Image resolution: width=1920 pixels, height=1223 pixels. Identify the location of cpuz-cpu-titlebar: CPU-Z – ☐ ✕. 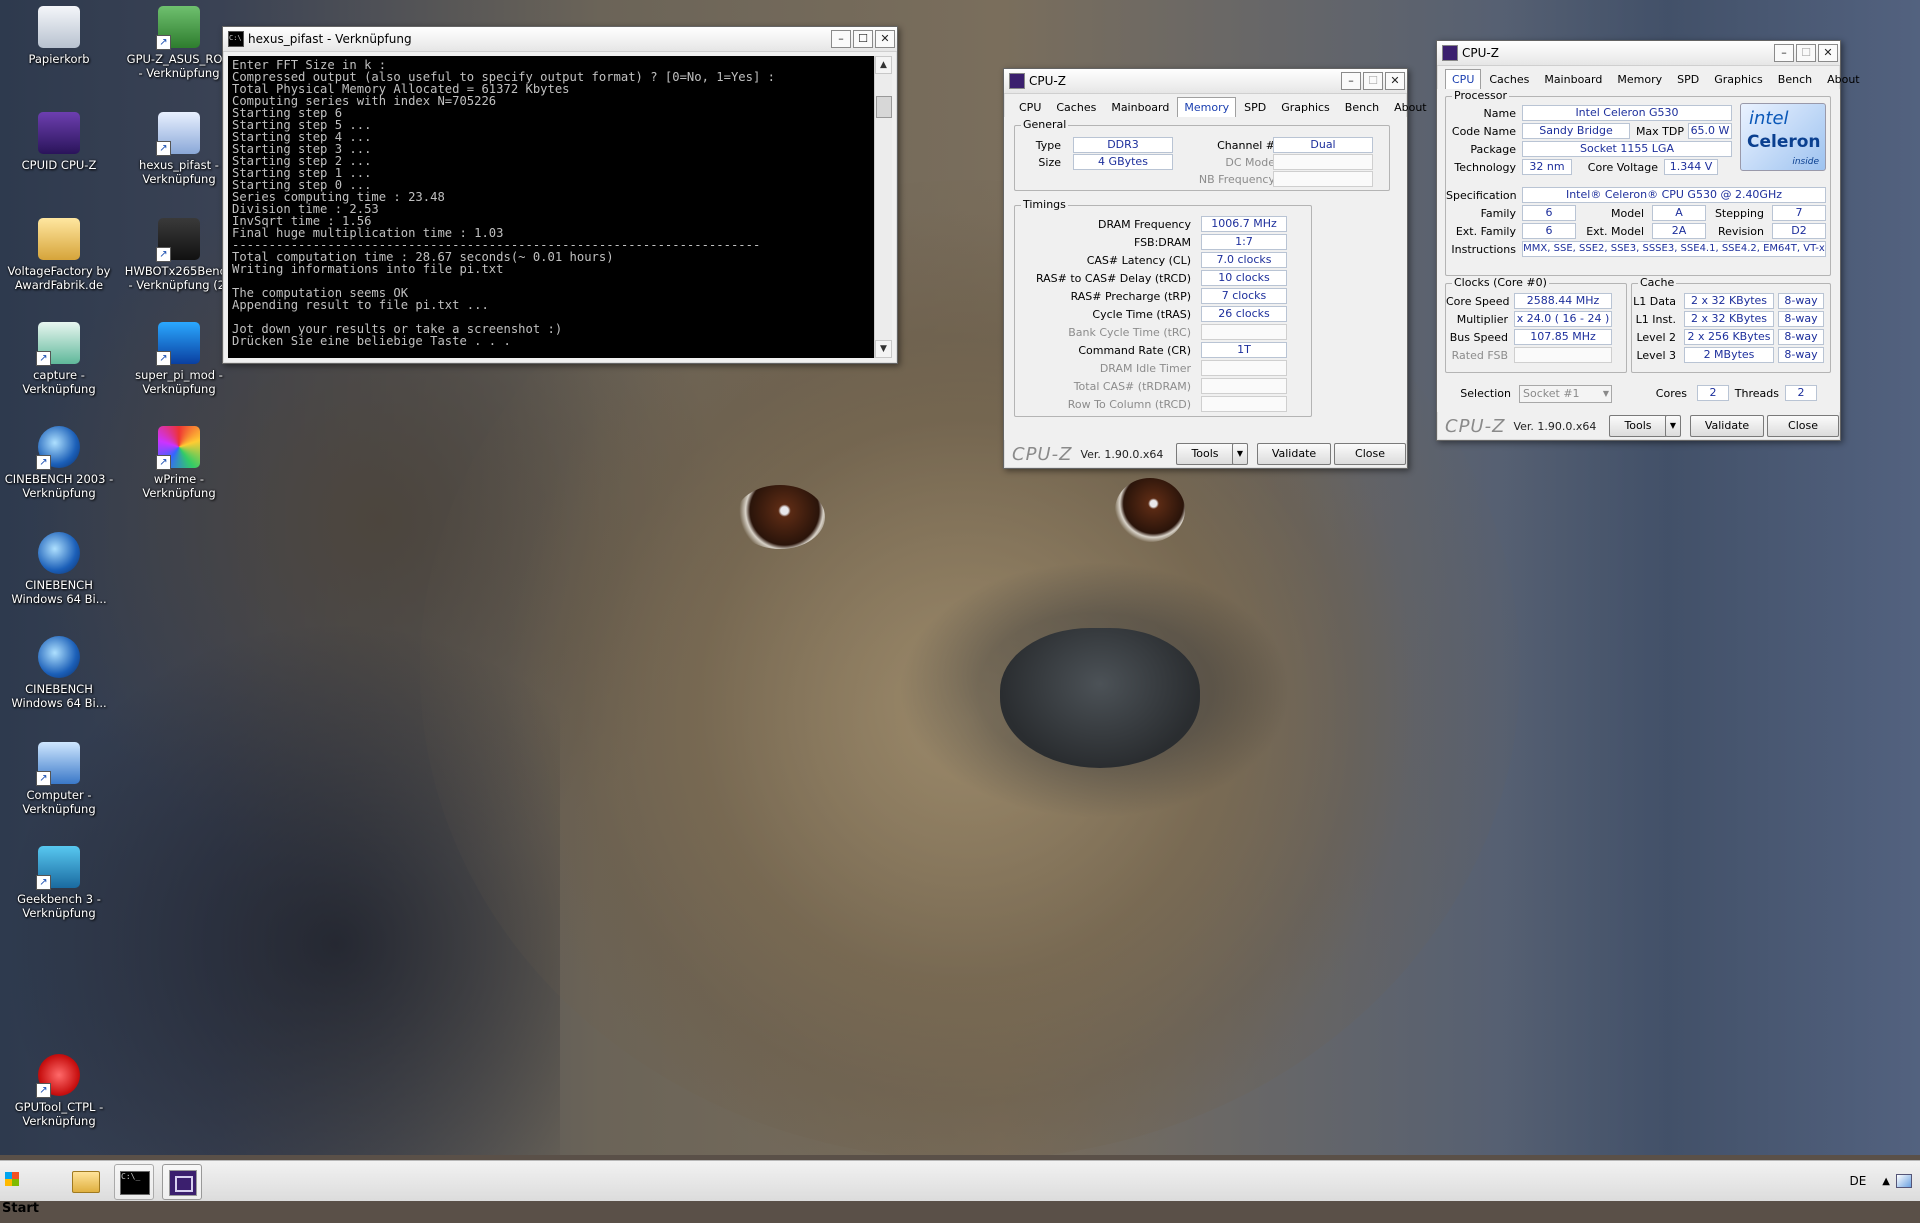
(1638, 53).